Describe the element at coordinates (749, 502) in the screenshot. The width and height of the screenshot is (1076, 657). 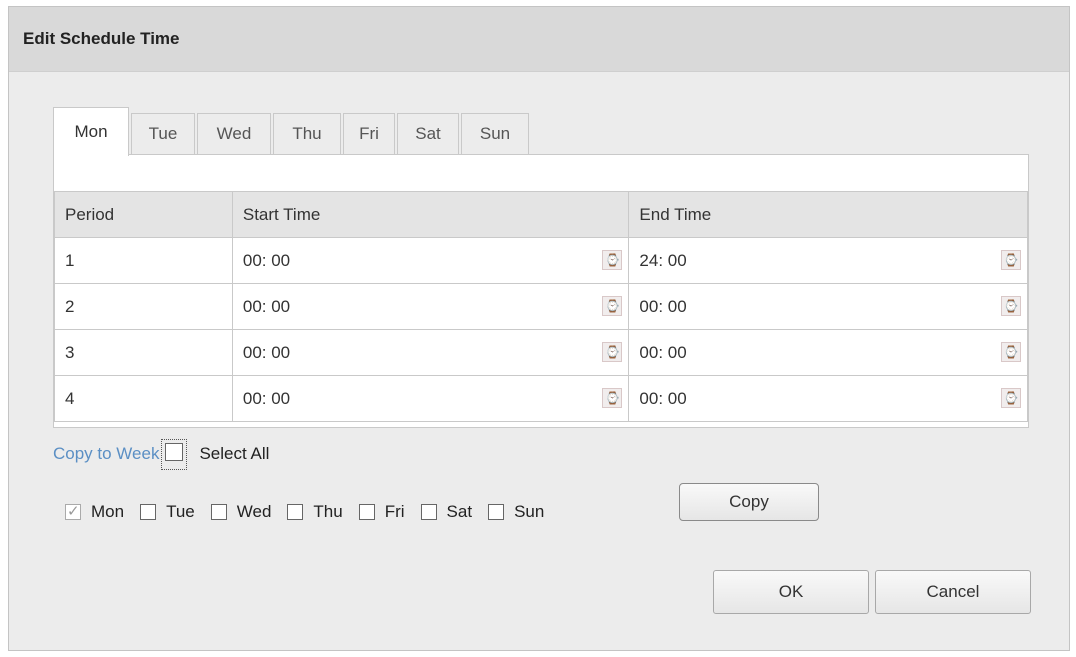
I see `copy-button: Copy` at that location.